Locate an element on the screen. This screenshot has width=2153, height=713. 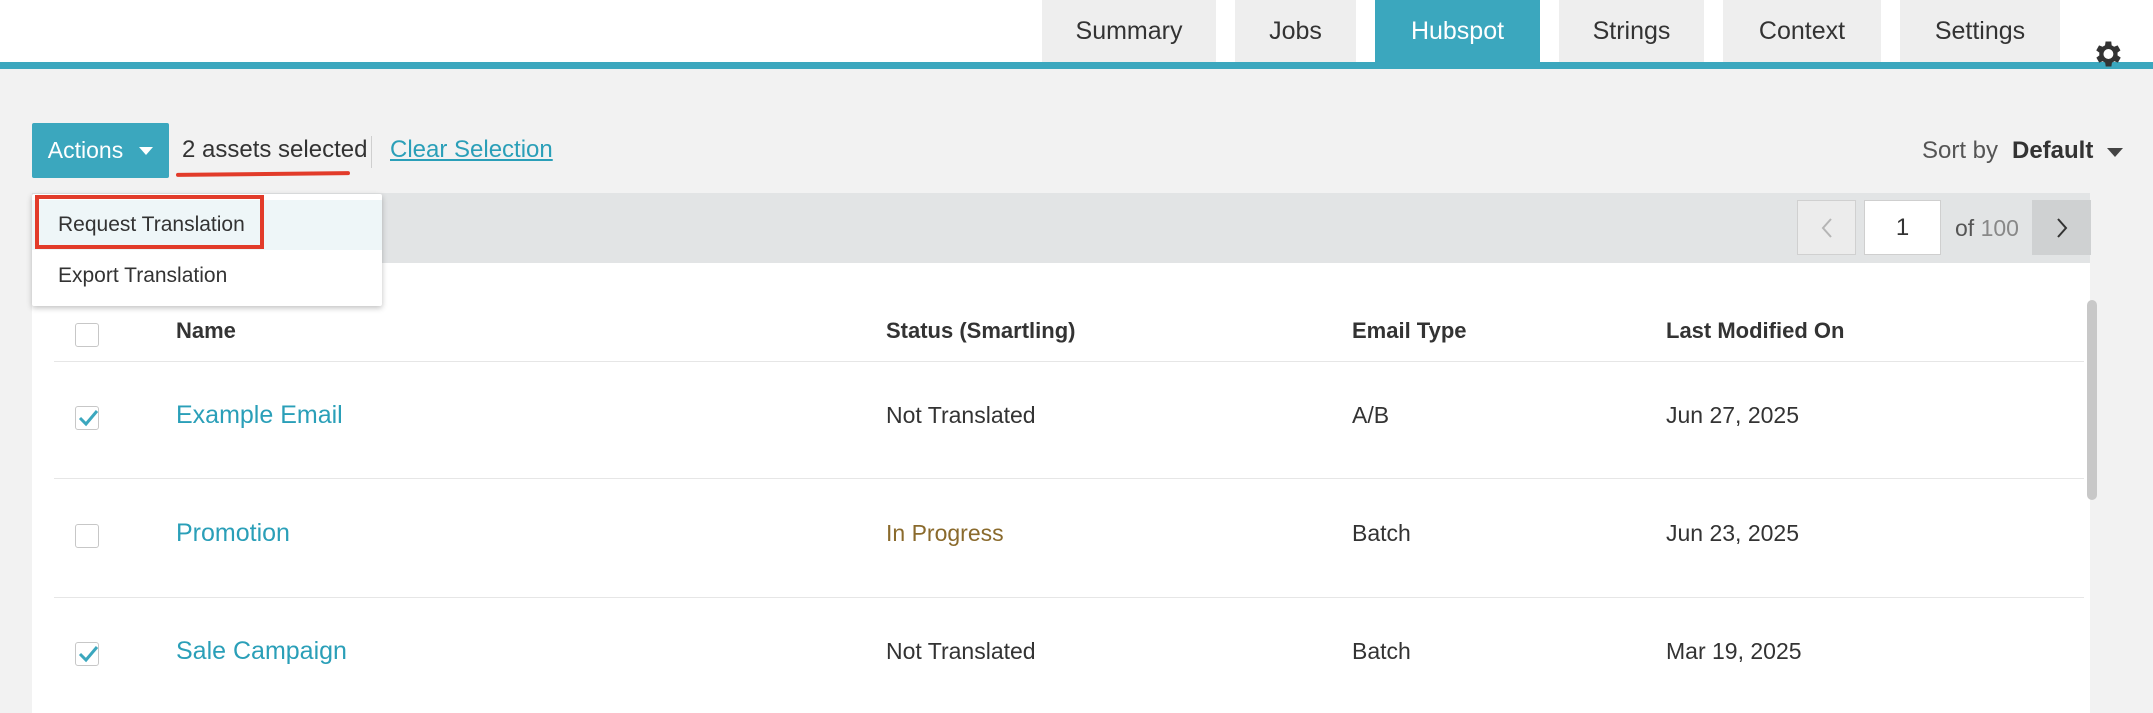
row-checkbox-example-email is located at coordinates (87, 418).